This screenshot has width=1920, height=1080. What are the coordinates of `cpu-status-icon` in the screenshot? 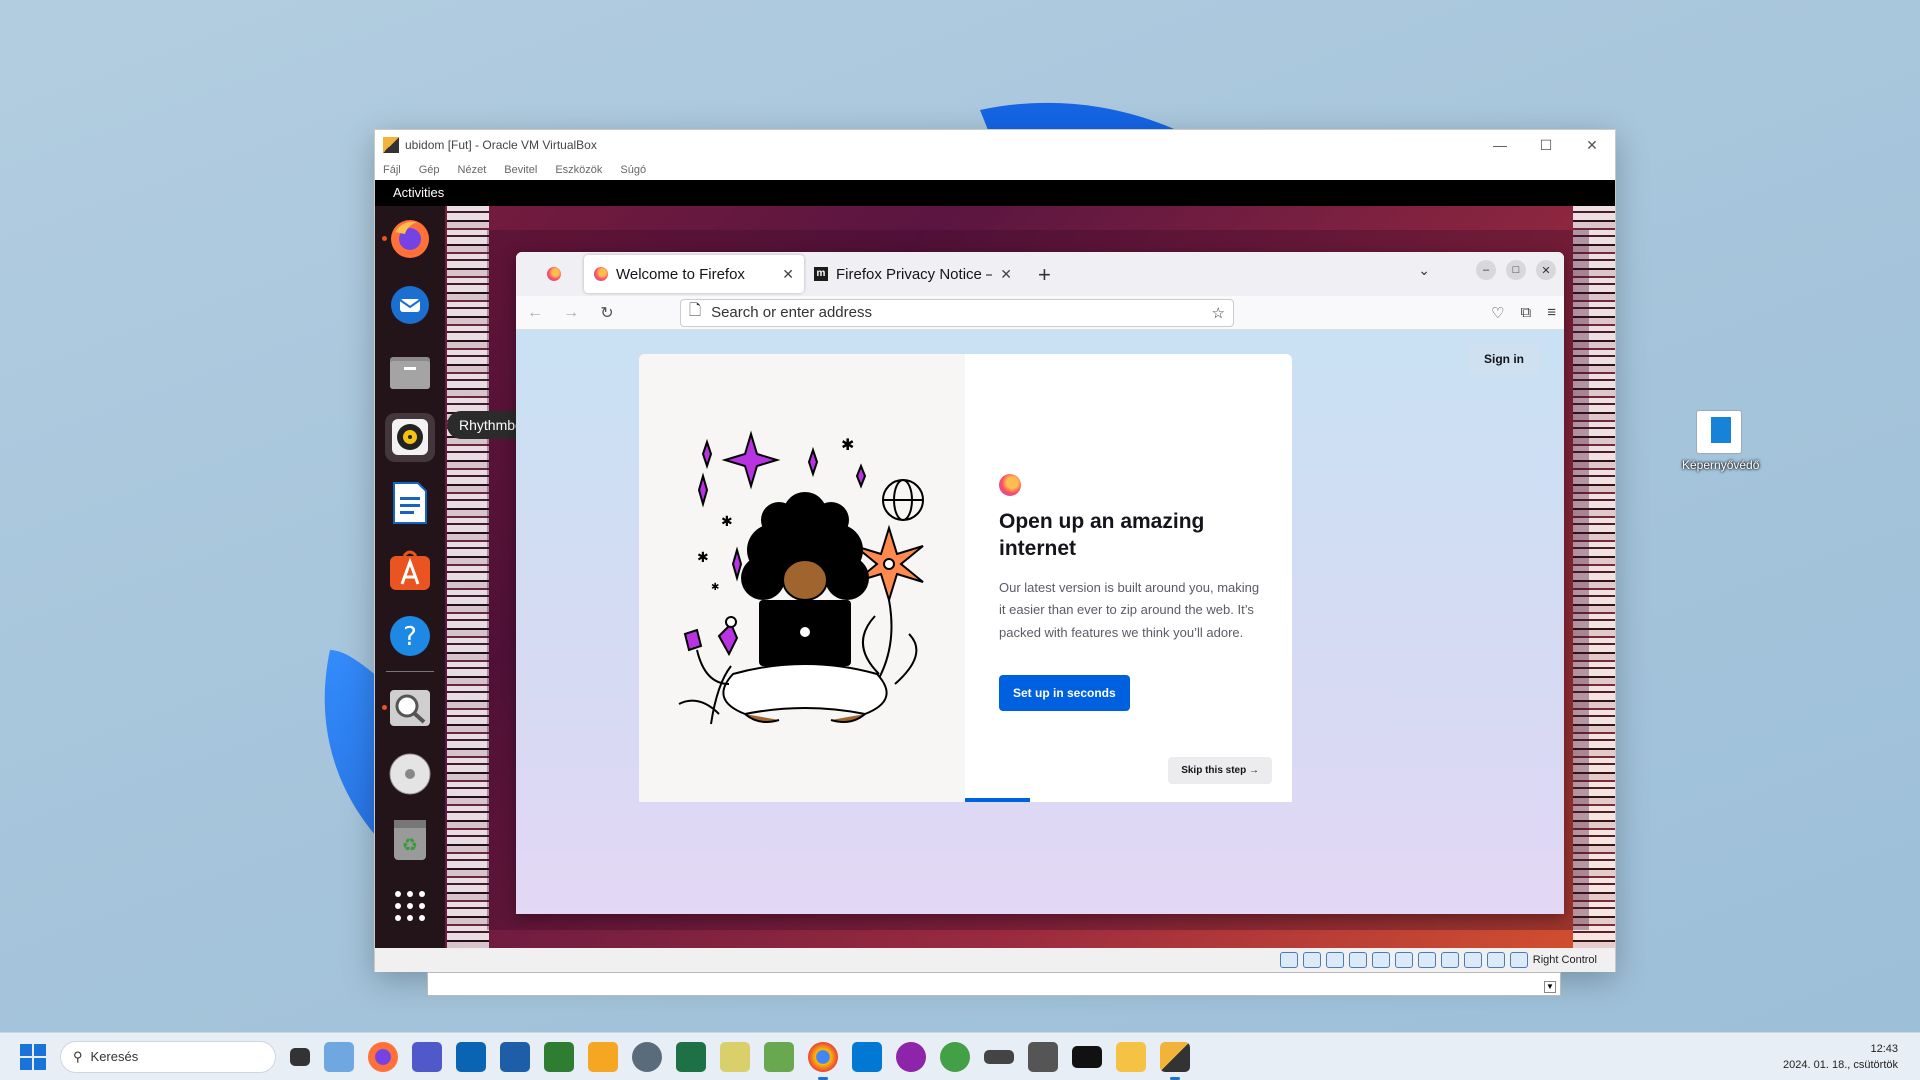 It's located at (1472, 960).